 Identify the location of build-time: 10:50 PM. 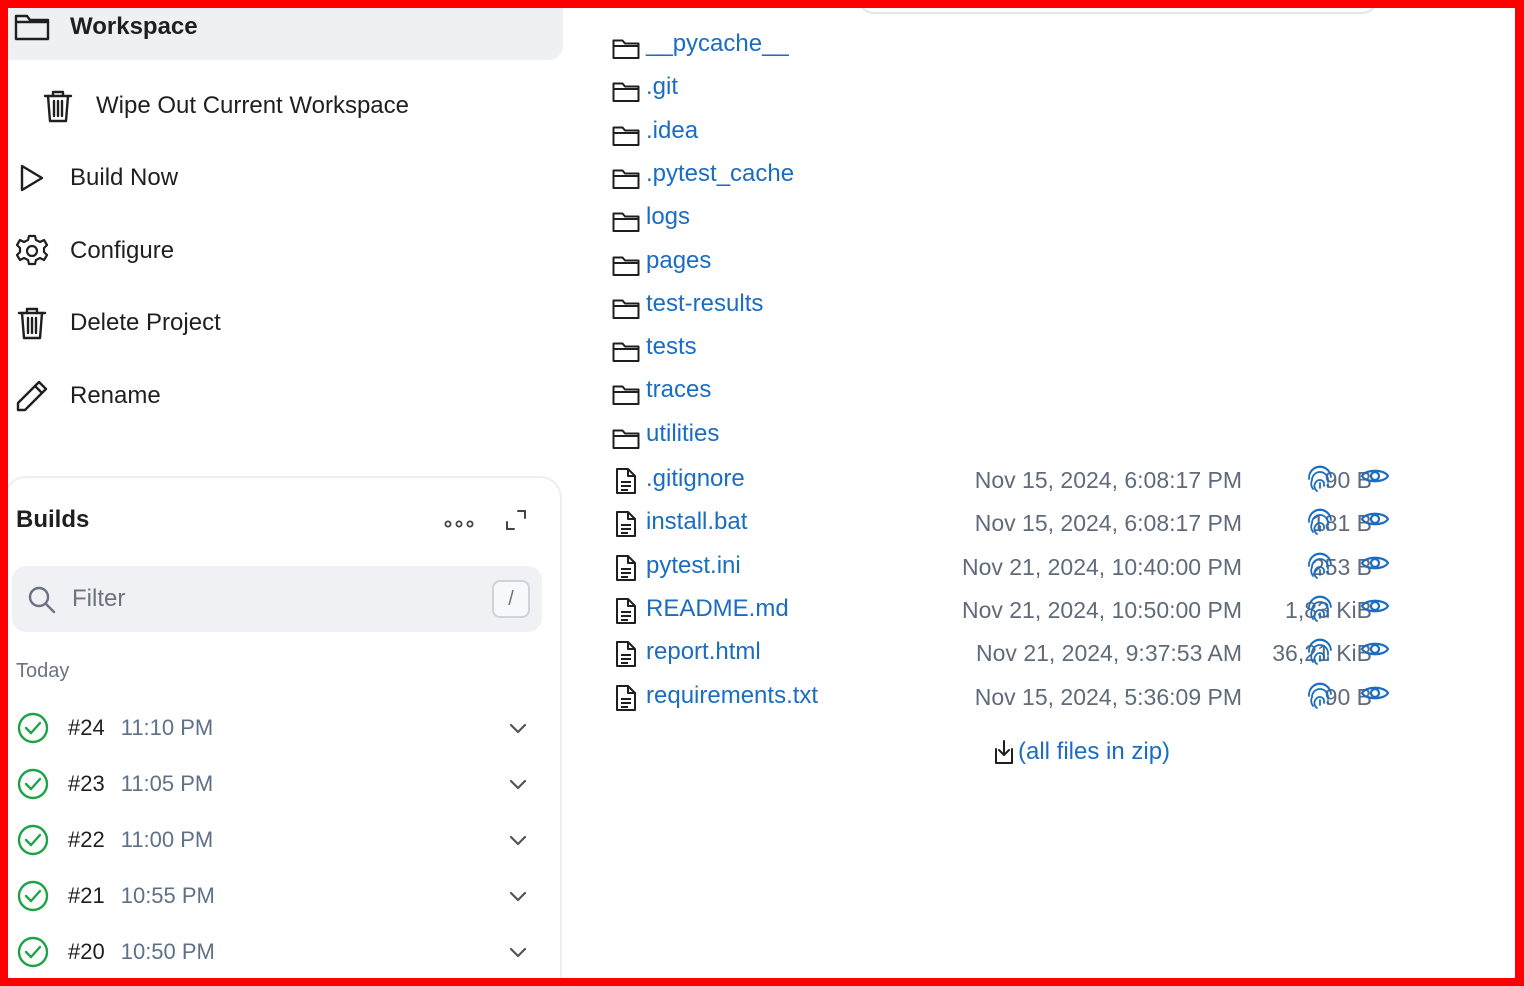
(167, 951).